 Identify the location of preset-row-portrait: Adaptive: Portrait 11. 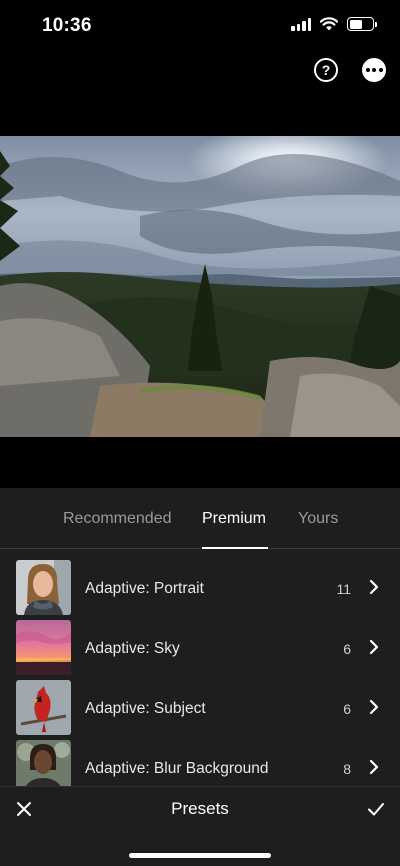
(200, 589).